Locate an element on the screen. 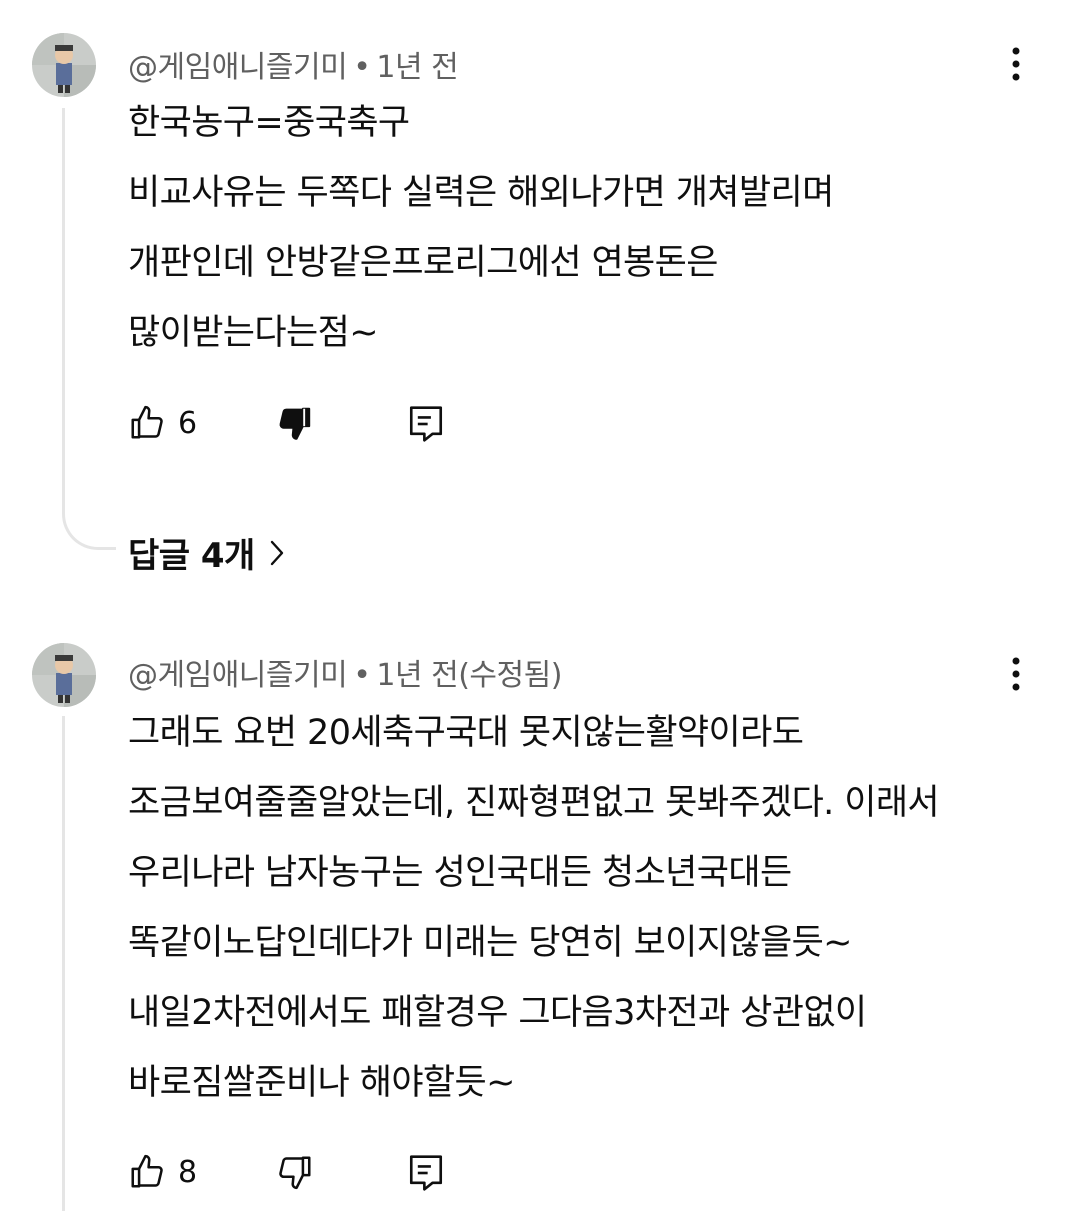  comment-line: 그래도 요번 20세축구국대 못지않는활약이라도 is located at coordinates (466, 733).